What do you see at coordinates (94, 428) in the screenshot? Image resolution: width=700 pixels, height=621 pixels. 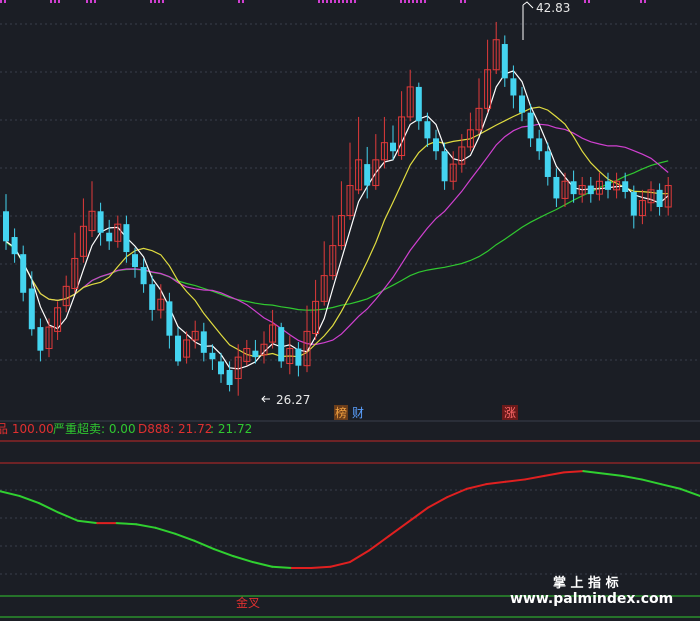 I see `legend-item-2: 严重超卖: 0.00` at bounding box center [94, 428].